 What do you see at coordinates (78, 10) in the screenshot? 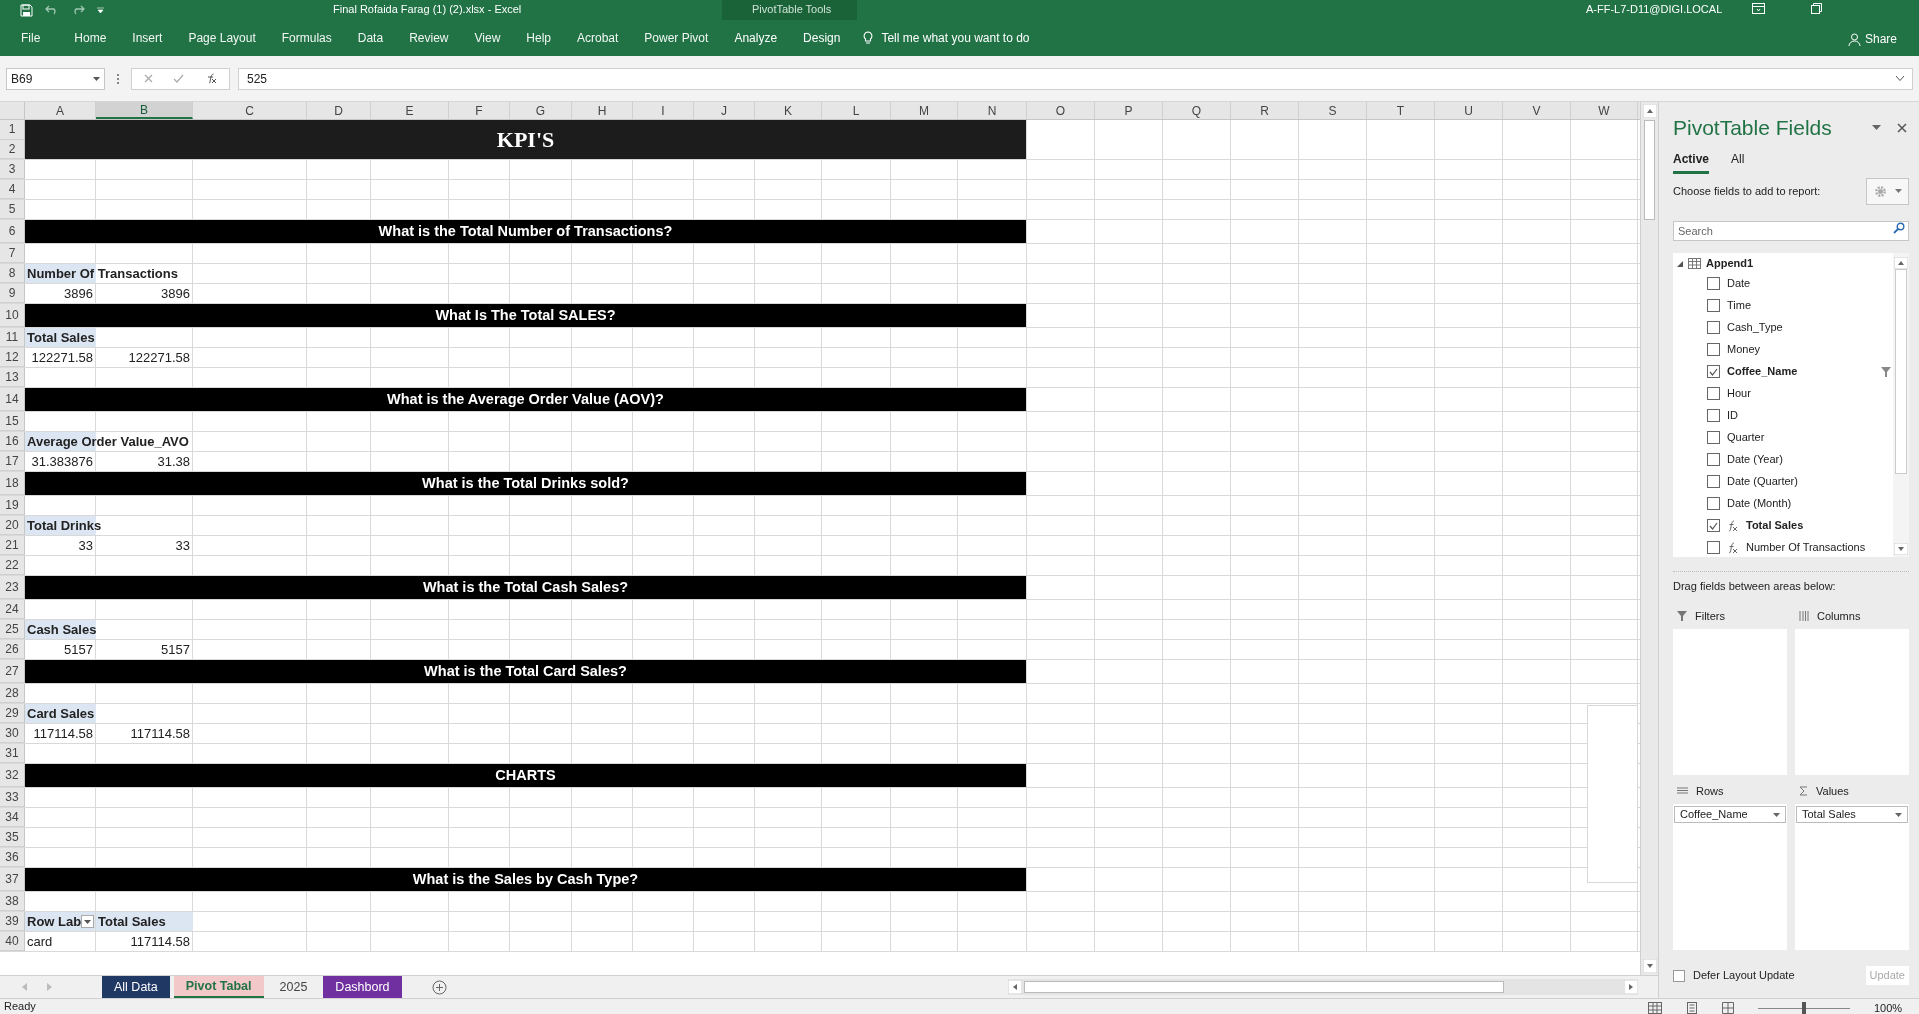
I see `redo-icon` at bounding box center [78, 10].